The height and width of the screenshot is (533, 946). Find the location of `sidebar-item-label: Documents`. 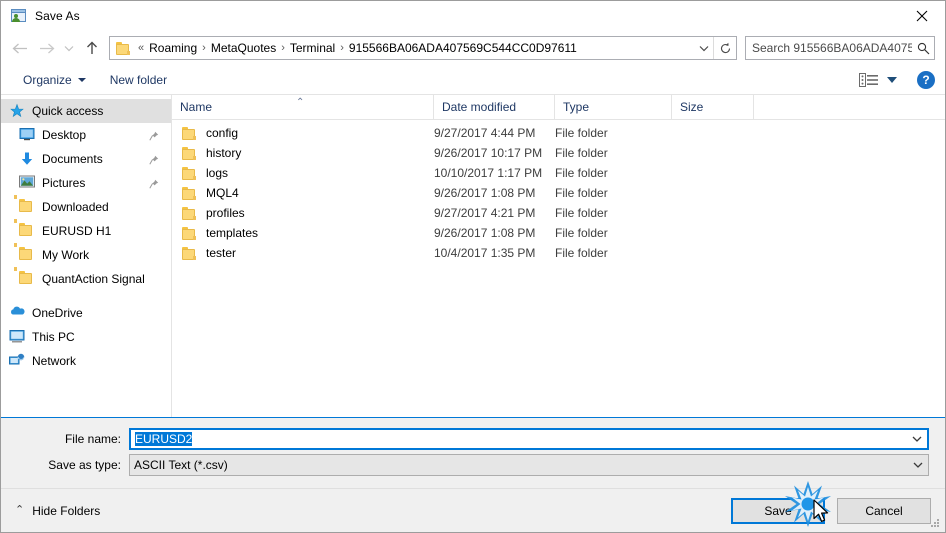

sidebar-item-label: Documents is located at coordinates (72, 159).